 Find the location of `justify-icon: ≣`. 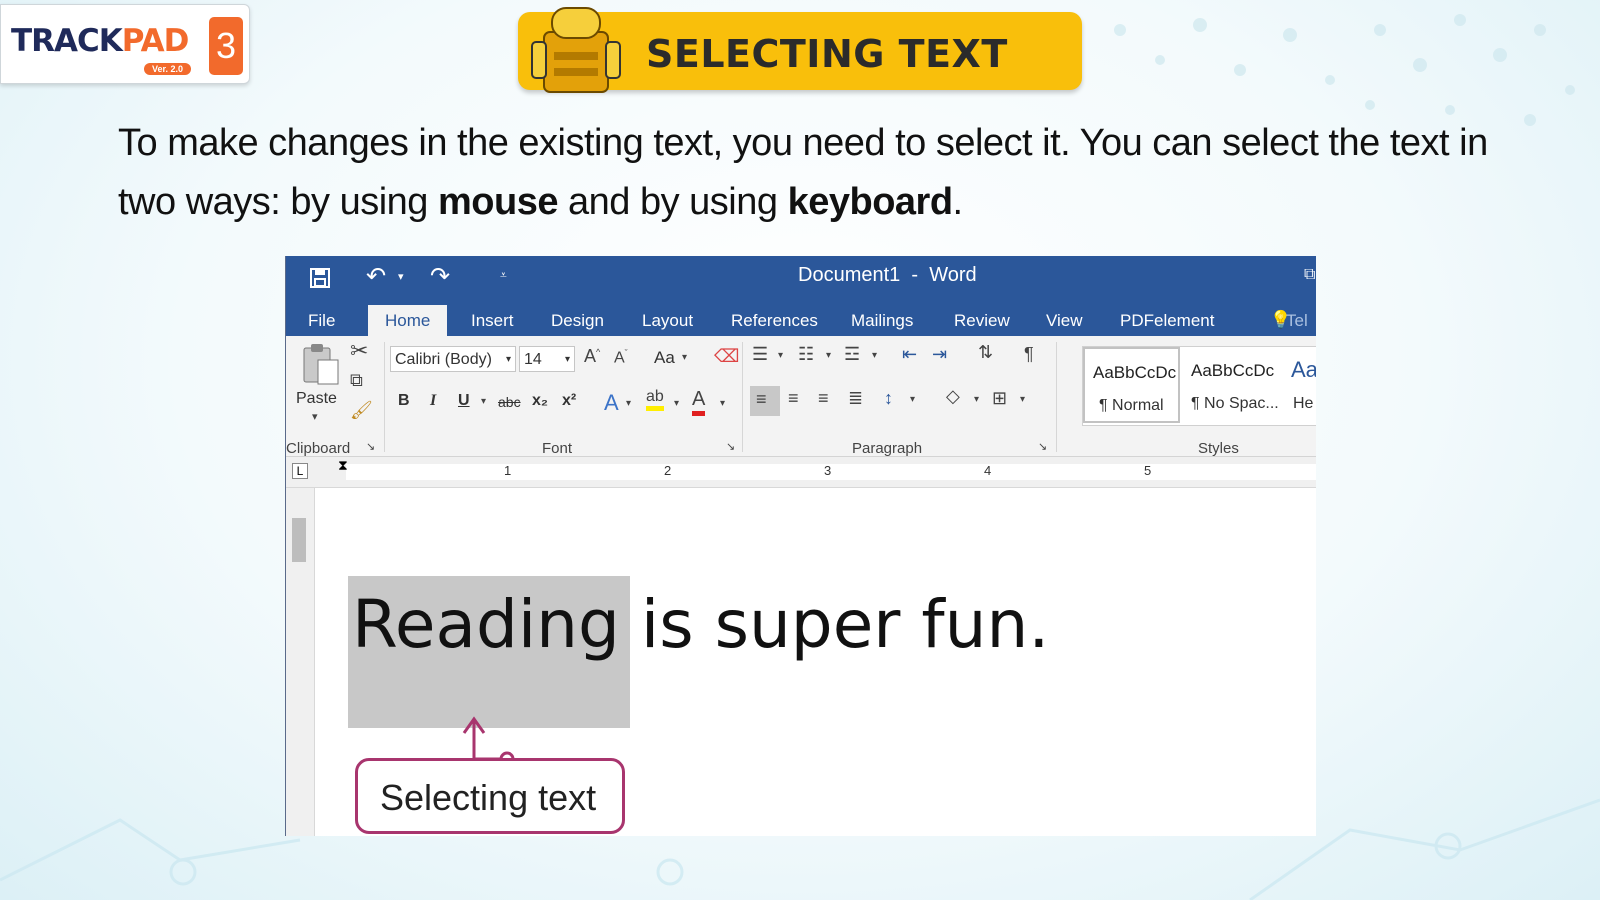

justify-icon: ≣ is located at coordinates (855, 398).